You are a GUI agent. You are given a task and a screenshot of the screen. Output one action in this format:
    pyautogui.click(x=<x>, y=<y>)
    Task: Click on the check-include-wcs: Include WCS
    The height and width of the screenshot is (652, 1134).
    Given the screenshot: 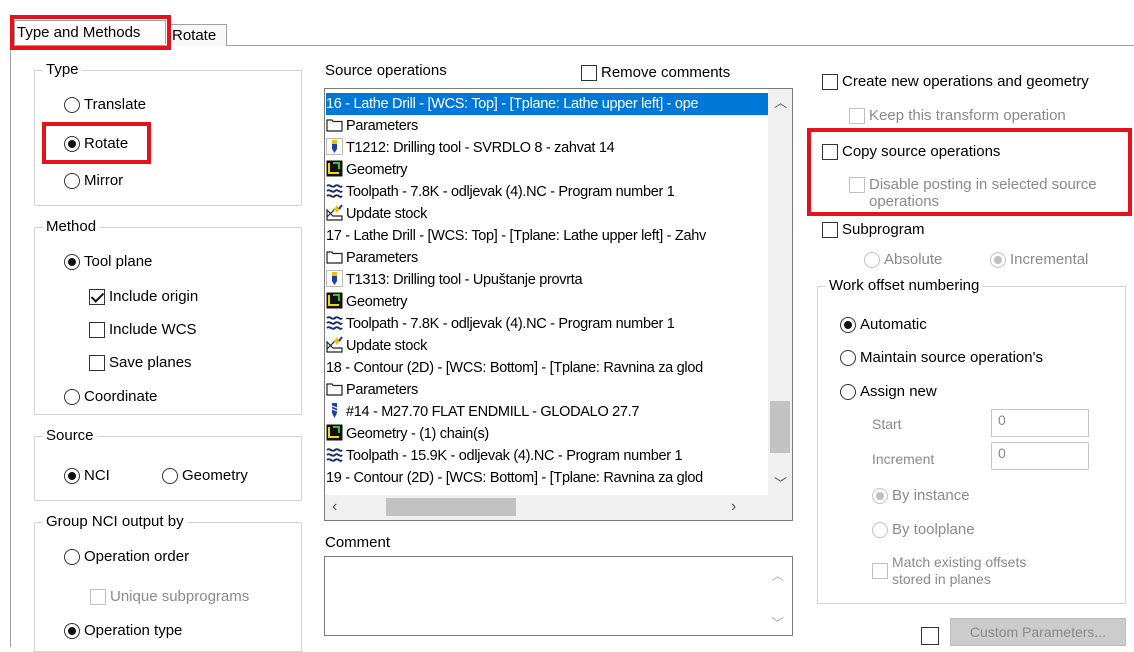 What is the action you would take?
    pyautogui.click(x=143, y=329)
    